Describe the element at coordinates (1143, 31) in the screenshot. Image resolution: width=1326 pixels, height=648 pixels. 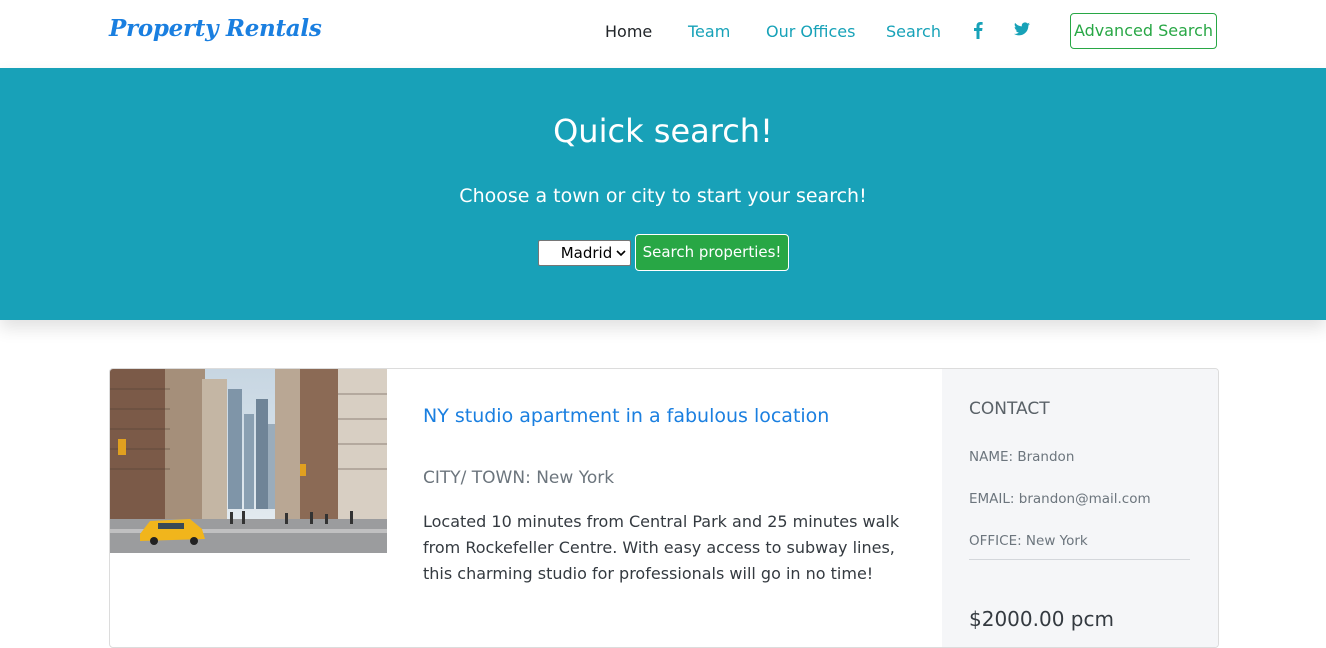
I see `advanced-search-button: Advanced Search` at that location.